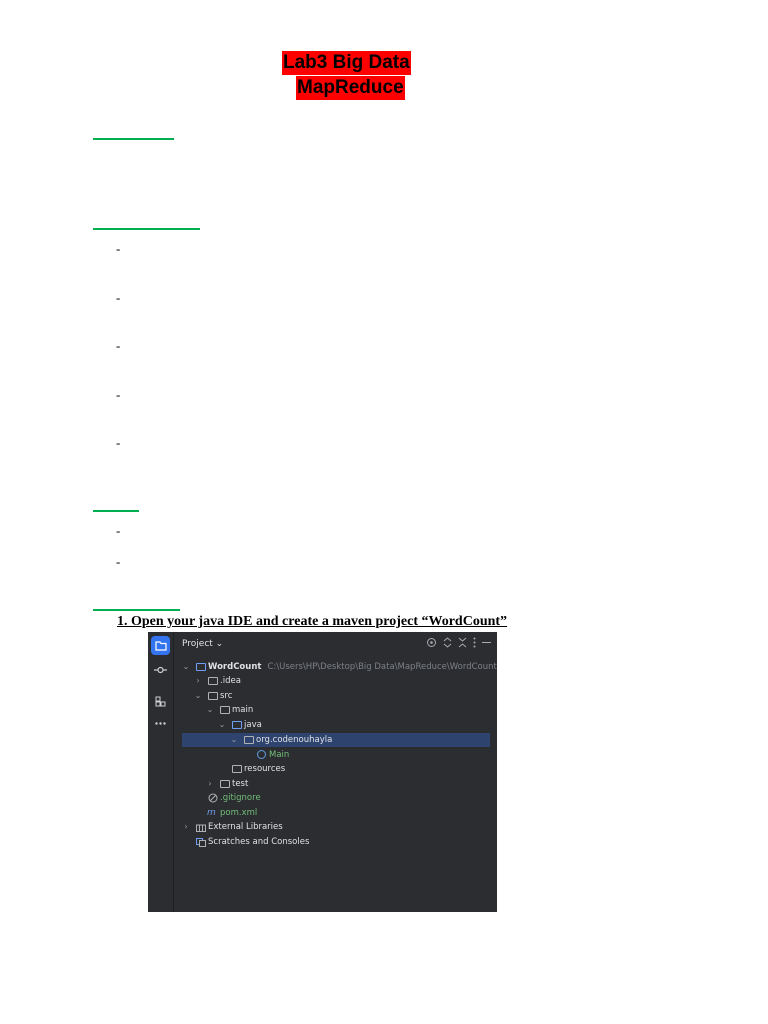 This screenshot has width=768, height=1024. What do you see at coordinates (226, 696) in the screenshot?
I see `tree-item-label: src` at bounding box center [226, 696].